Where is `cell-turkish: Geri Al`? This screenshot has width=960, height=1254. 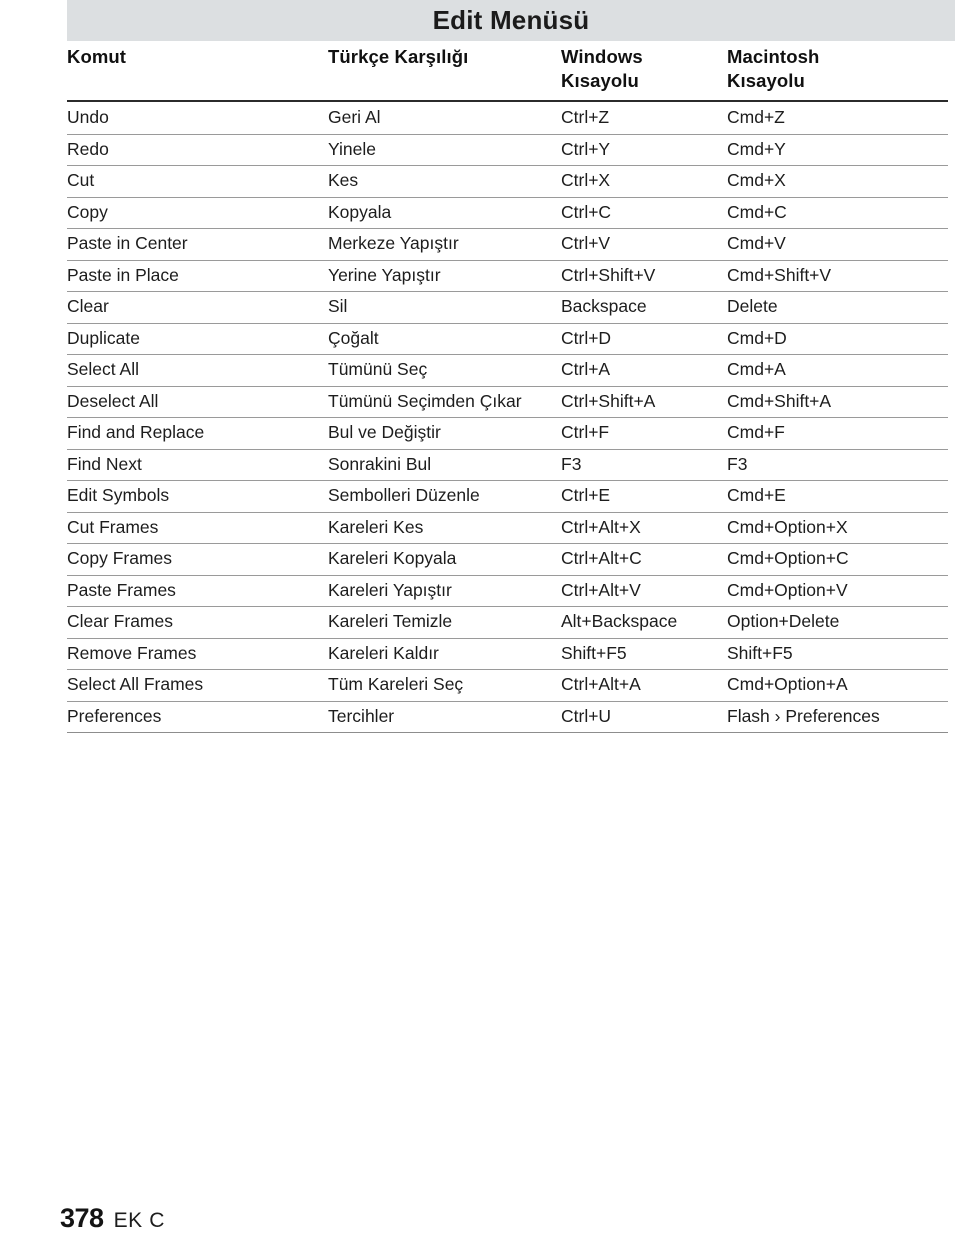
cell-turkish: Geri Al is located at coordinates (354, 117).